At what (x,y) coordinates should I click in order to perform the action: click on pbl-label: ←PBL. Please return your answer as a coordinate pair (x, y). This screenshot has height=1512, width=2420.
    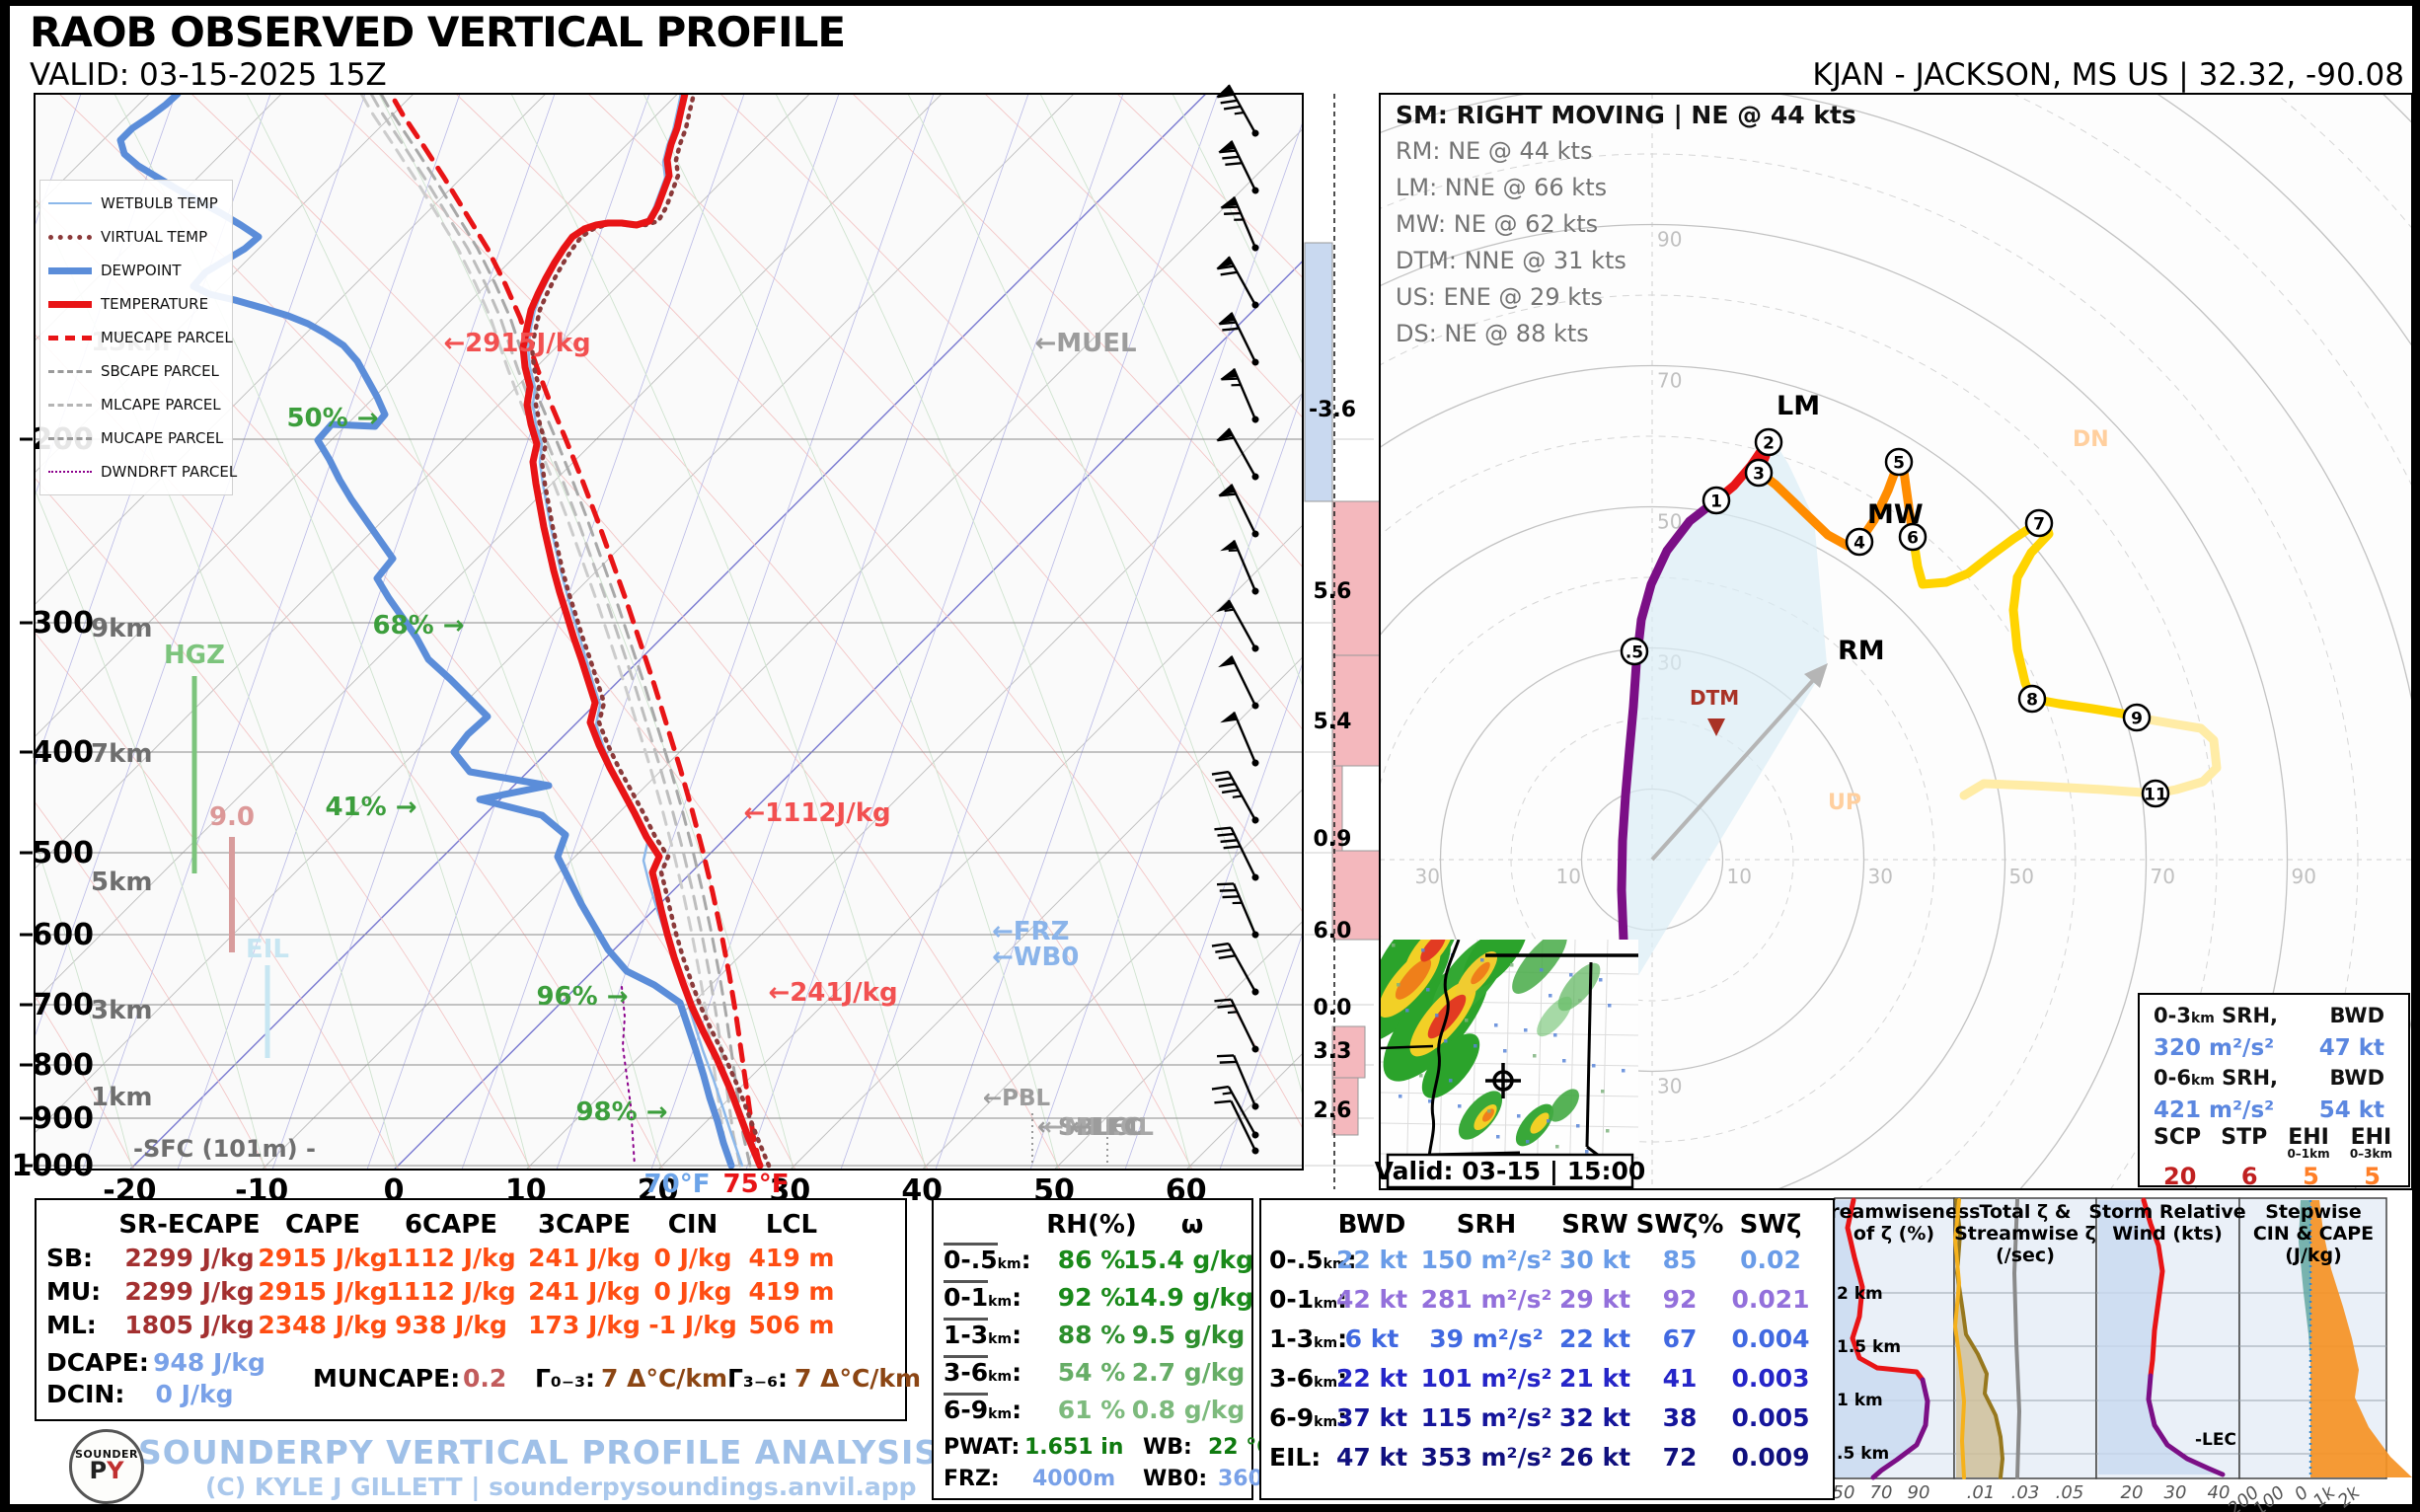
    Looking at the image, I should click on (1017, 1098).